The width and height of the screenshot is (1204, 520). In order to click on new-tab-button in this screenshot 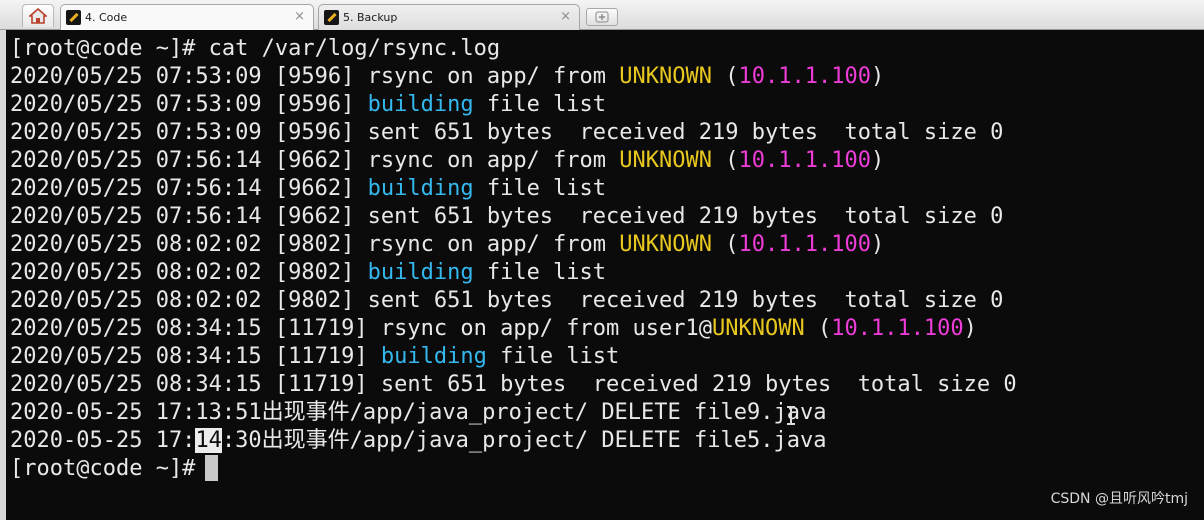, I will do `click(602, 17)`.